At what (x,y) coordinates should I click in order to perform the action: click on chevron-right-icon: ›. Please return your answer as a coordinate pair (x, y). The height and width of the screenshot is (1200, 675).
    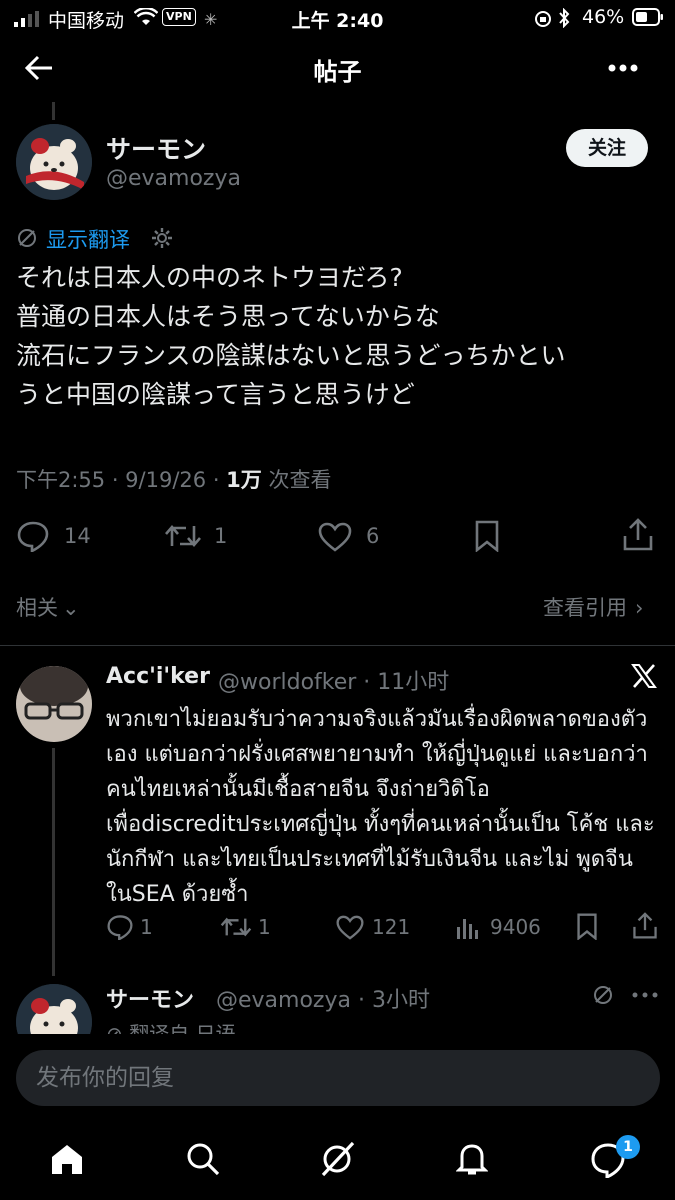
    Looking at the image, I should click on (639, 608).